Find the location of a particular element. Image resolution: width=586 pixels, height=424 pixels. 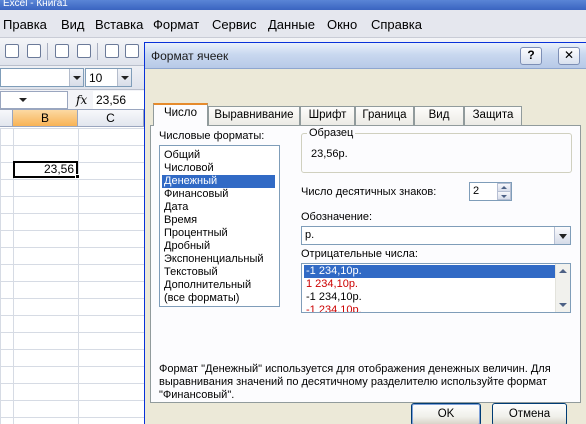

decimals-spinner: 2 is located at coordinates (490, 191).